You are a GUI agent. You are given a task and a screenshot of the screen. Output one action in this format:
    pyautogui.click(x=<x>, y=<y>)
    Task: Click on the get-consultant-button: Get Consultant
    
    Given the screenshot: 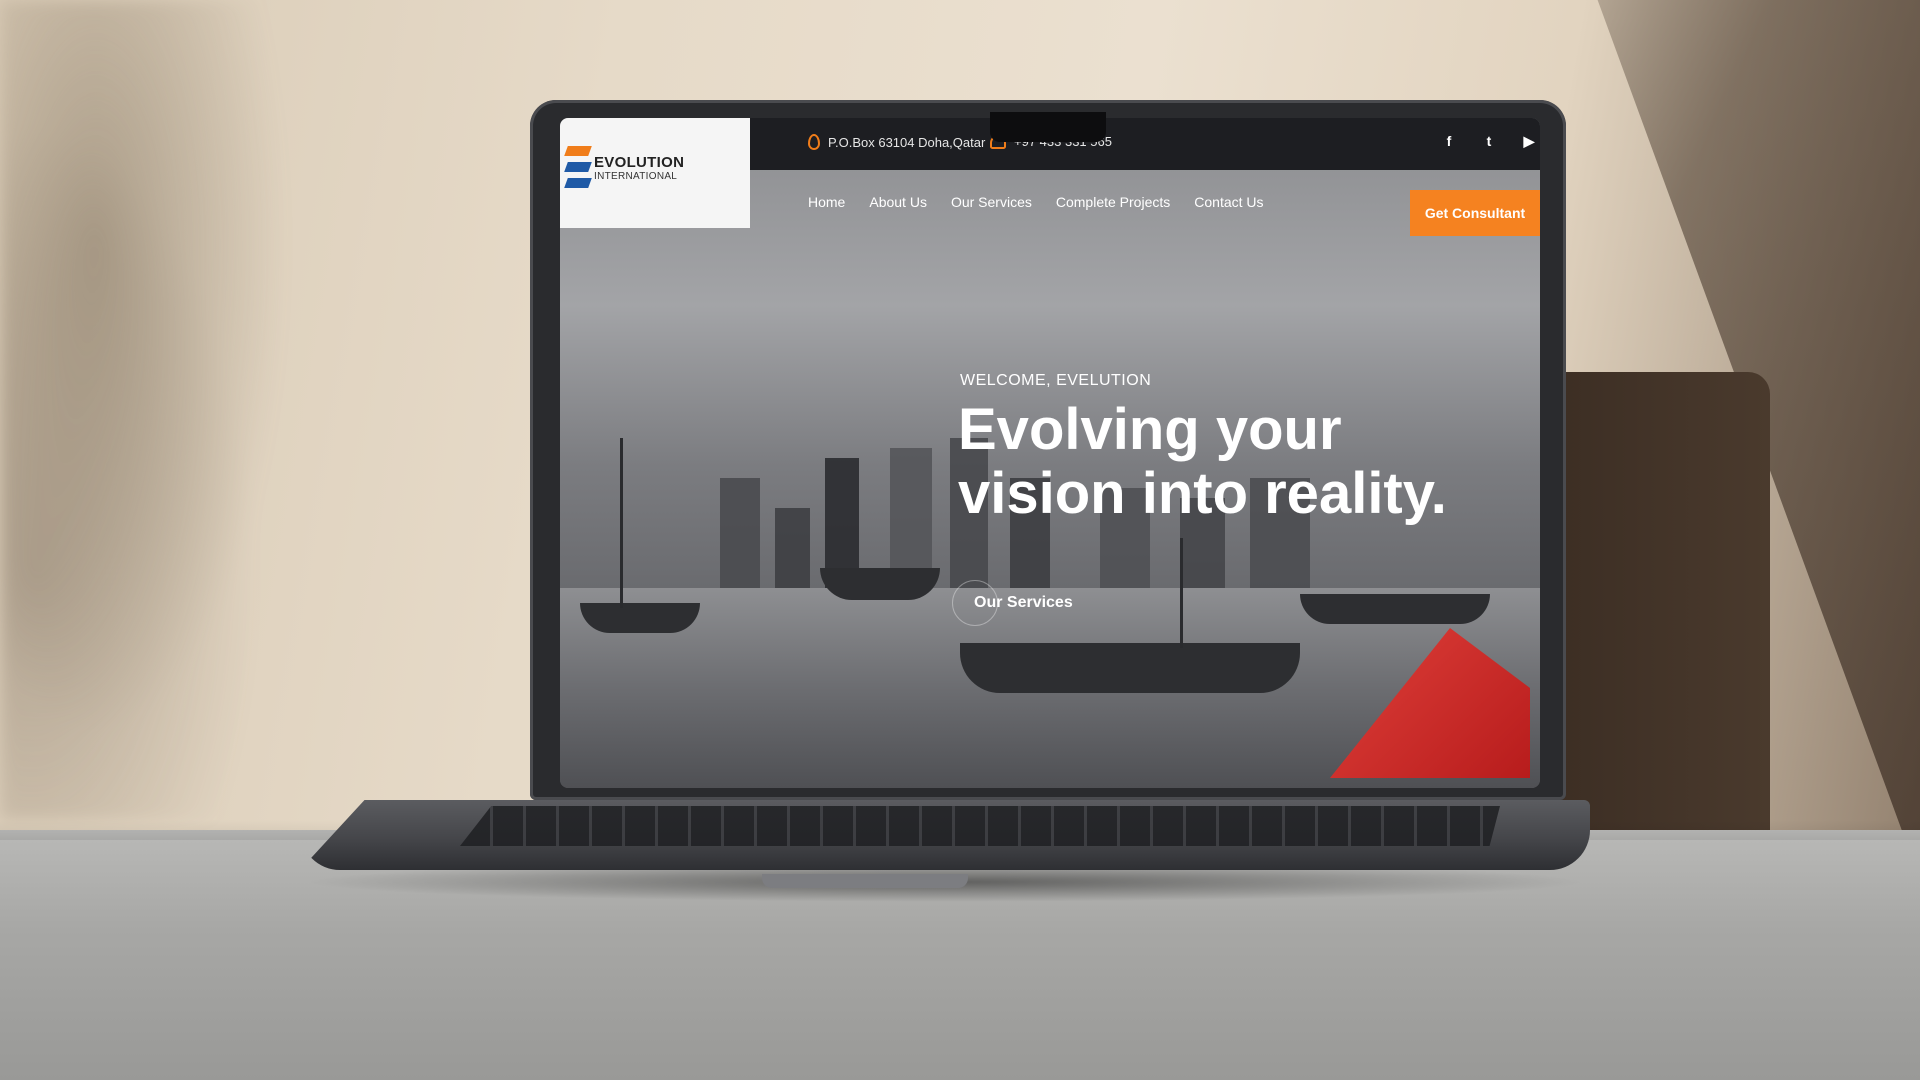 What is the action you would take?
    pyautogui.click(x=1475, y=213)
    